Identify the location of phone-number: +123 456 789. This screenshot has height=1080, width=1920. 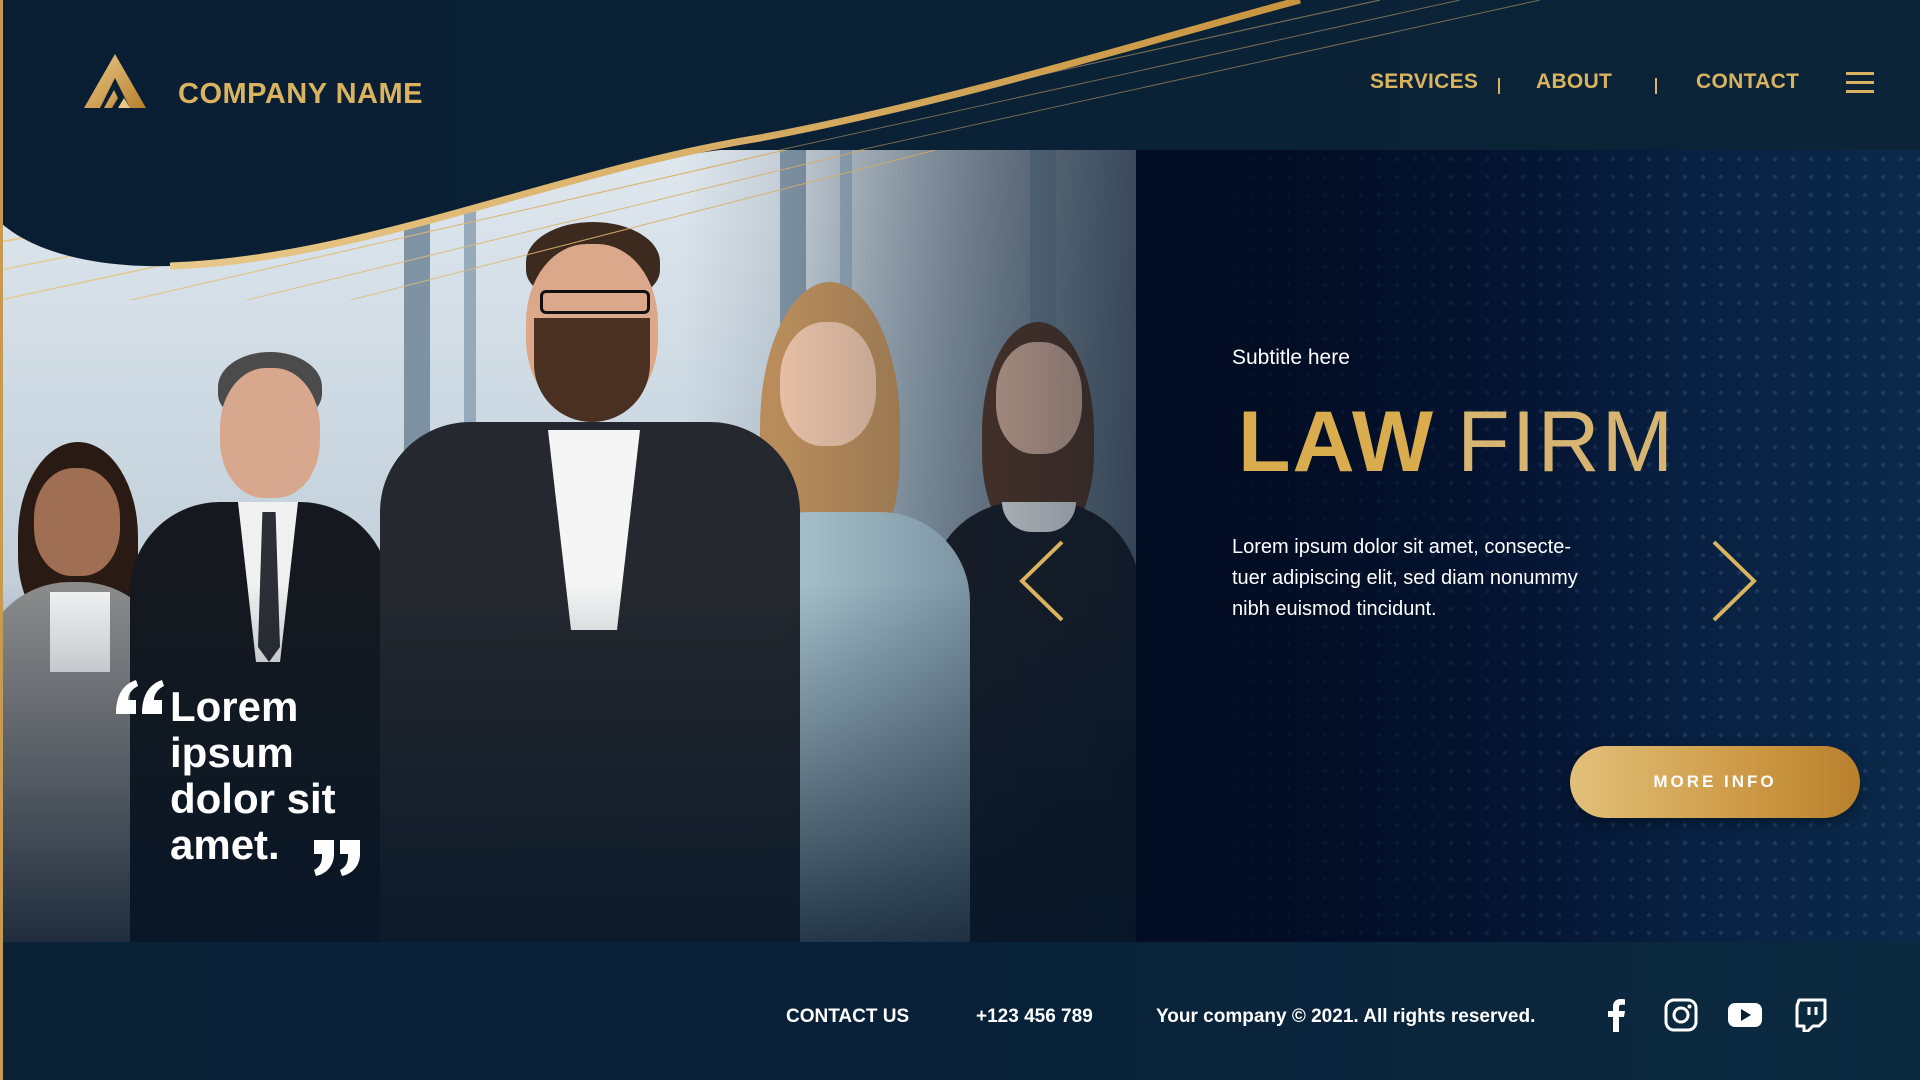
(1034, 1017).